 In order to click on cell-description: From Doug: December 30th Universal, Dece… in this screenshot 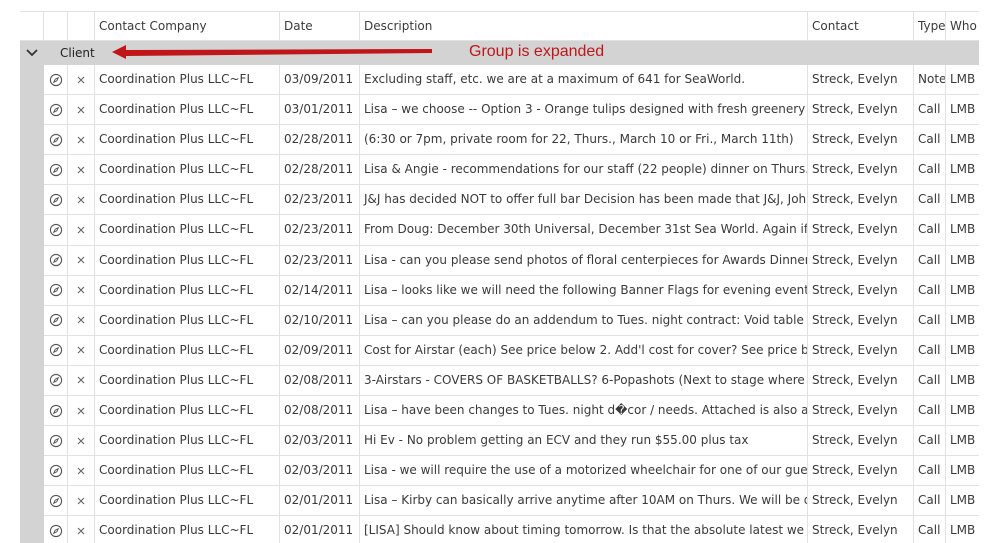, I will do `click(584, 230)`.